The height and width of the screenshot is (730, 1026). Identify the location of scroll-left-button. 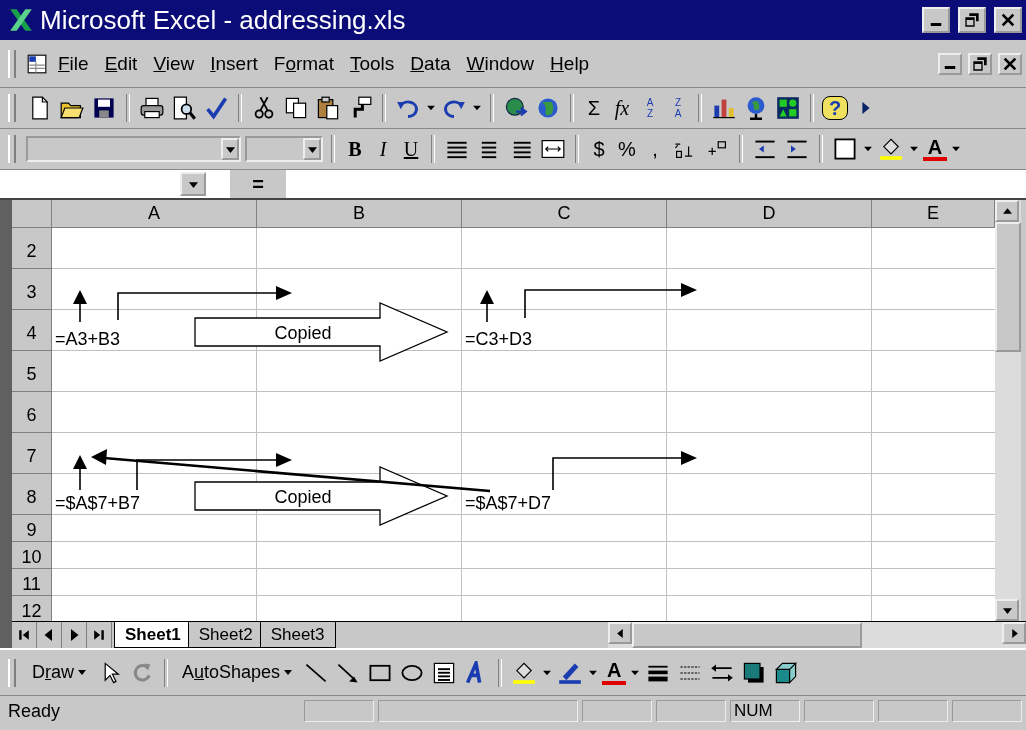
(620, 633).